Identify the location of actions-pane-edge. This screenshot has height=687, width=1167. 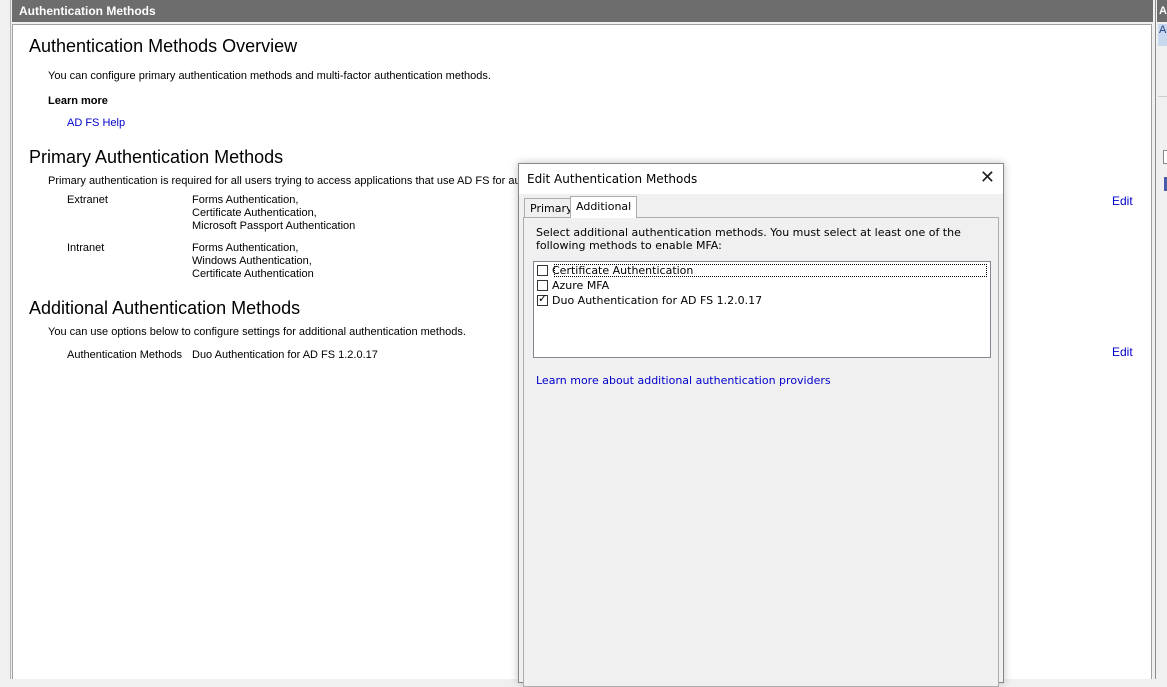
(1161, 339).